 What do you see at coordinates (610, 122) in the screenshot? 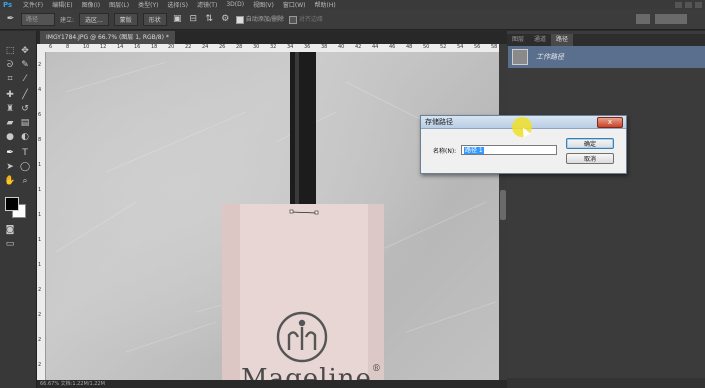
I see `dialog-close-button: x` at bounding box center [610, 122].